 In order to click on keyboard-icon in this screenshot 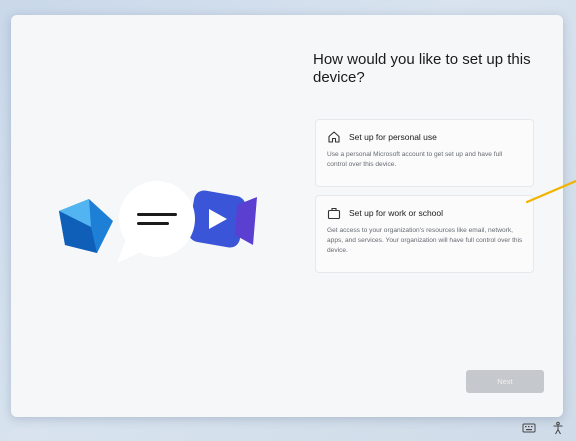, I will do `click(529, 430)`.